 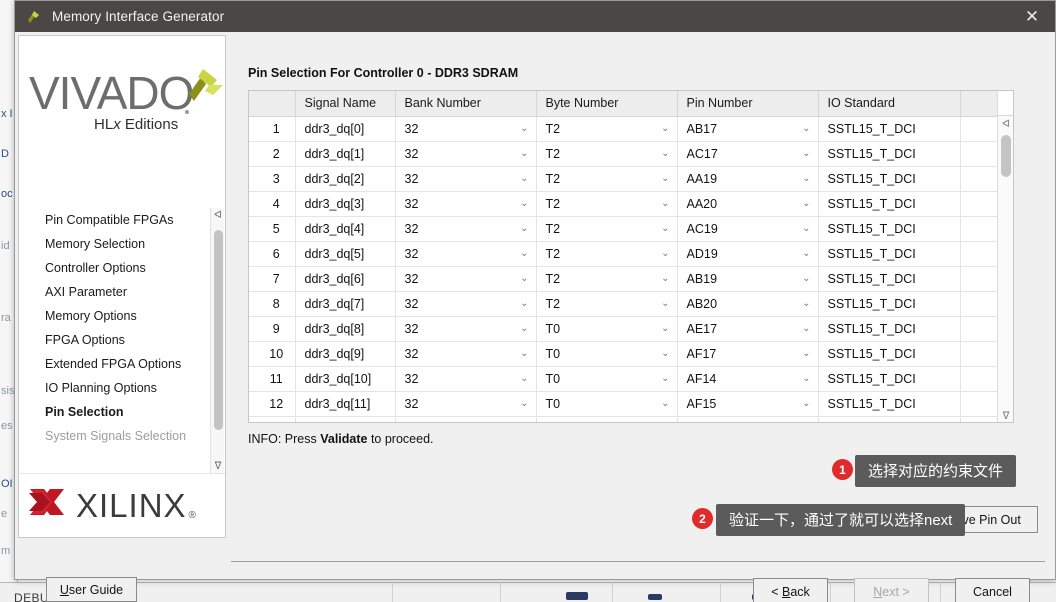 I want to click on table-row: 4 ddr3_dq[3] 32 ⌄ T2 ⌄ AA20 ⌄ SSTL15_T_DCI, so click(x=631, y=204).